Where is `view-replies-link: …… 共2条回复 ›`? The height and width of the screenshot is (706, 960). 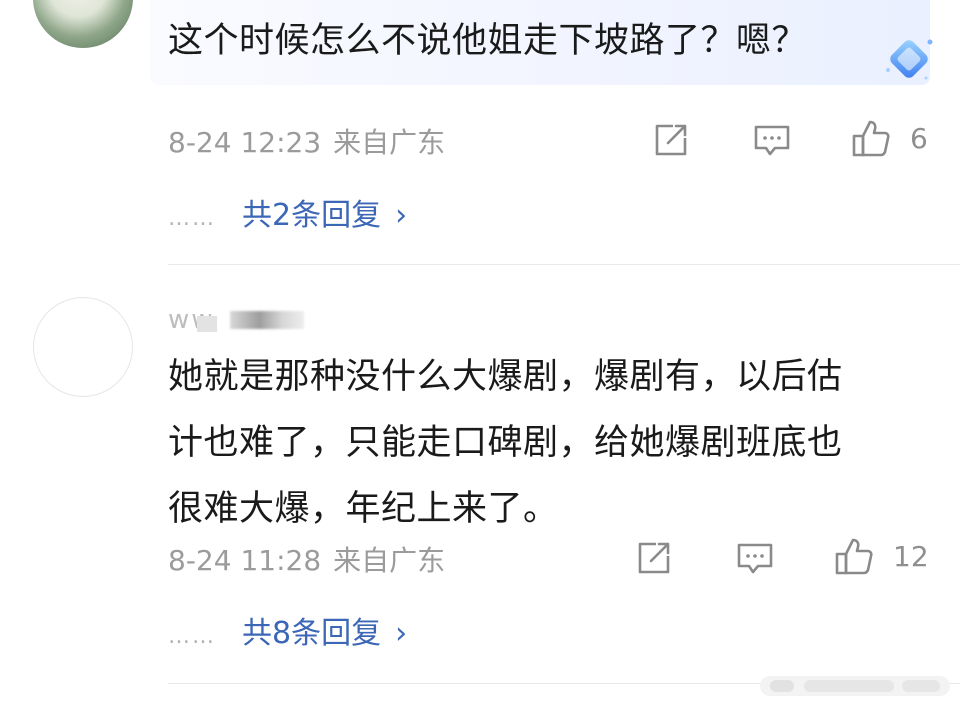 view-replies-link: …… 共2条回复 › is located at coordinates (287, 212).